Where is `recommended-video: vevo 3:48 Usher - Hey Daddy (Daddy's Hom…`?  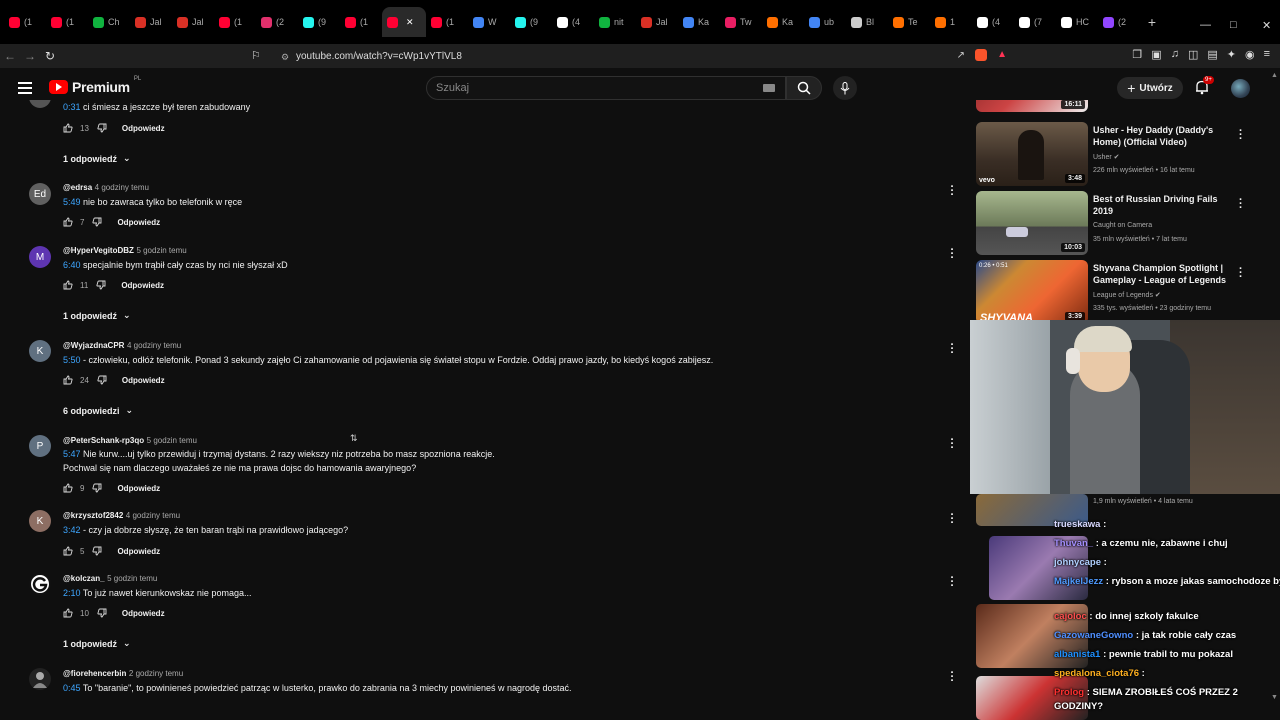
recommended-video: vevo 3:48 Usher - Hey Daddy (Daddy's Hom… is located at coordinates (1128, 154).